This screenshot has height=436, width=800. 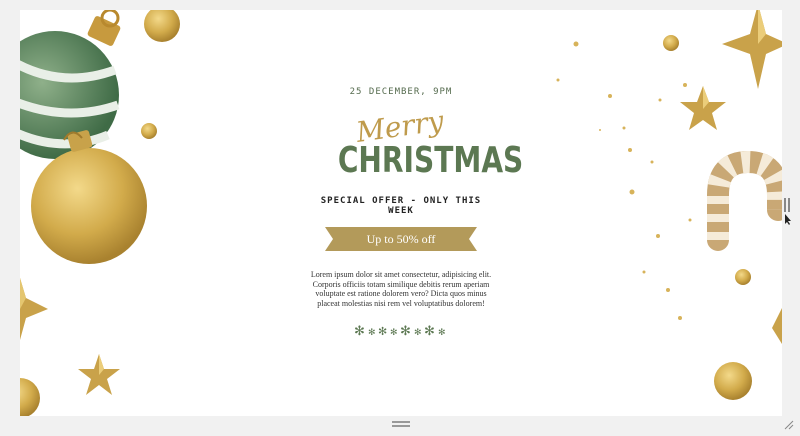 What do you see at coordinates (401, 92) in the screenshot?
I see `event-date: 25 DECEMBER, 9PM` at bounding box center [401, 92].